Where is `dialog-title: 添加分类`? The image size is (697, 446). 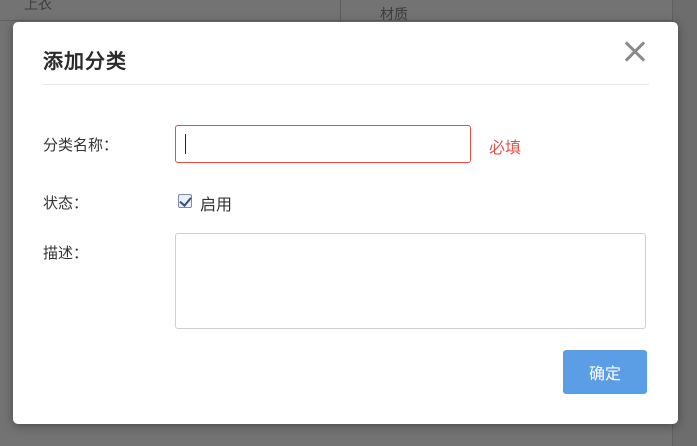
dialog-title: 添加分类 is located at coordinates (85, 61).